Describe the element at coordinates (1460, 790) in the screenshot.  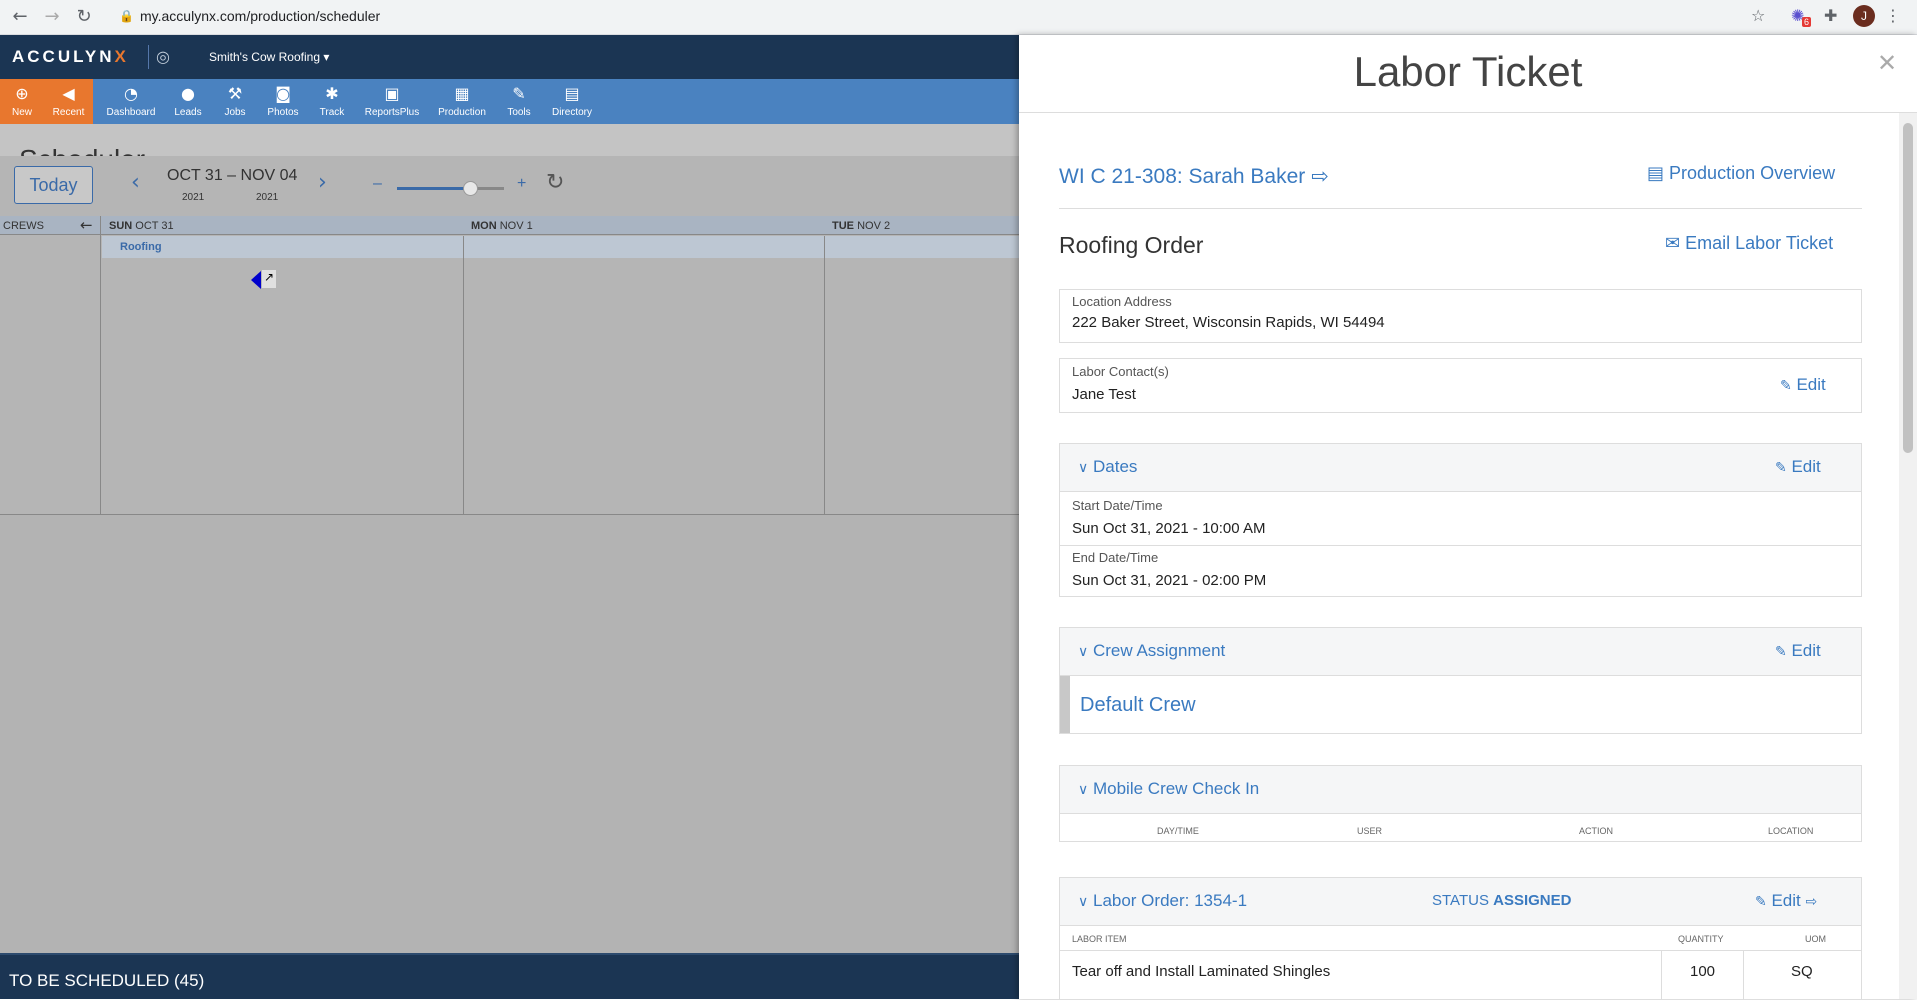
I see `mobile-checkin-header: ∨ Mobile Crew Check In` at that location.